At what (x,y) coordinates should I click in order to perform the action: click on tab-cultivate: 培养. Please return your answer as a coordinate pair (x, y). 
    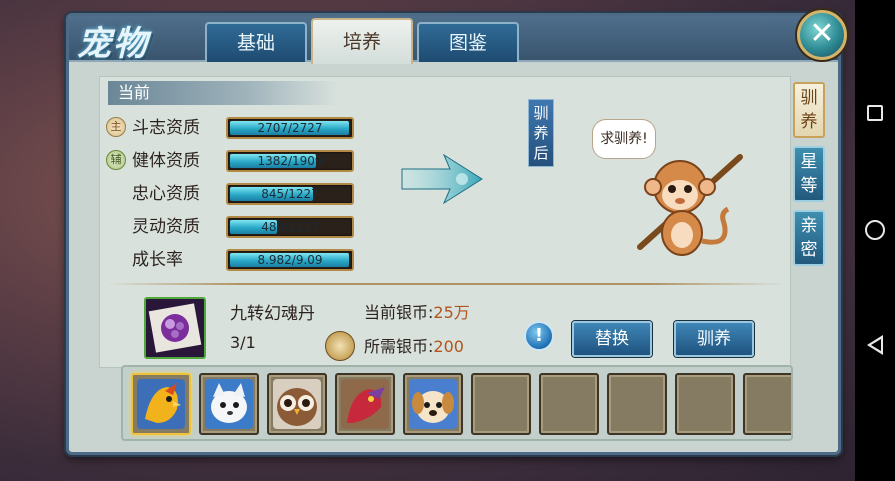
    Looking at the image, I should click on (362, 41).